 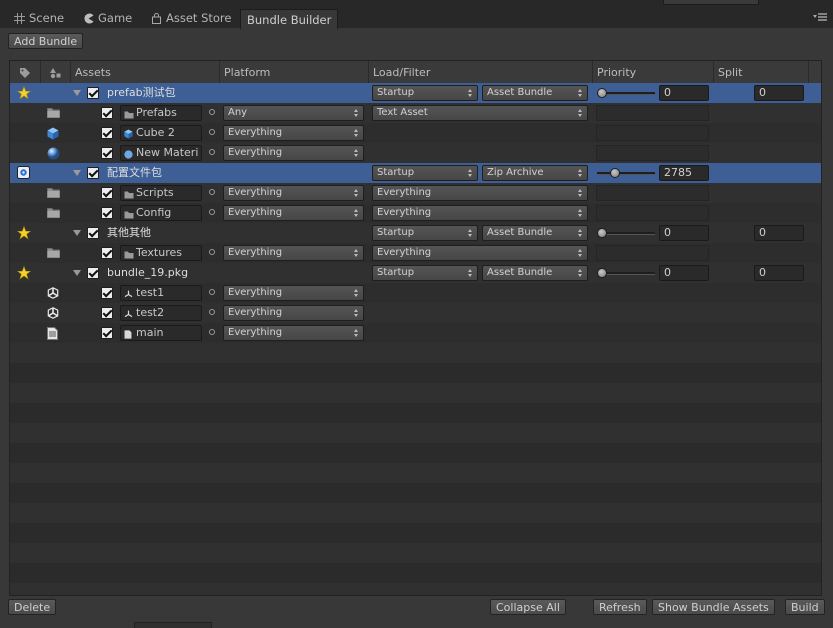 I want to click on tab-asset-store: Asset Store, so click(x=191, y=18).